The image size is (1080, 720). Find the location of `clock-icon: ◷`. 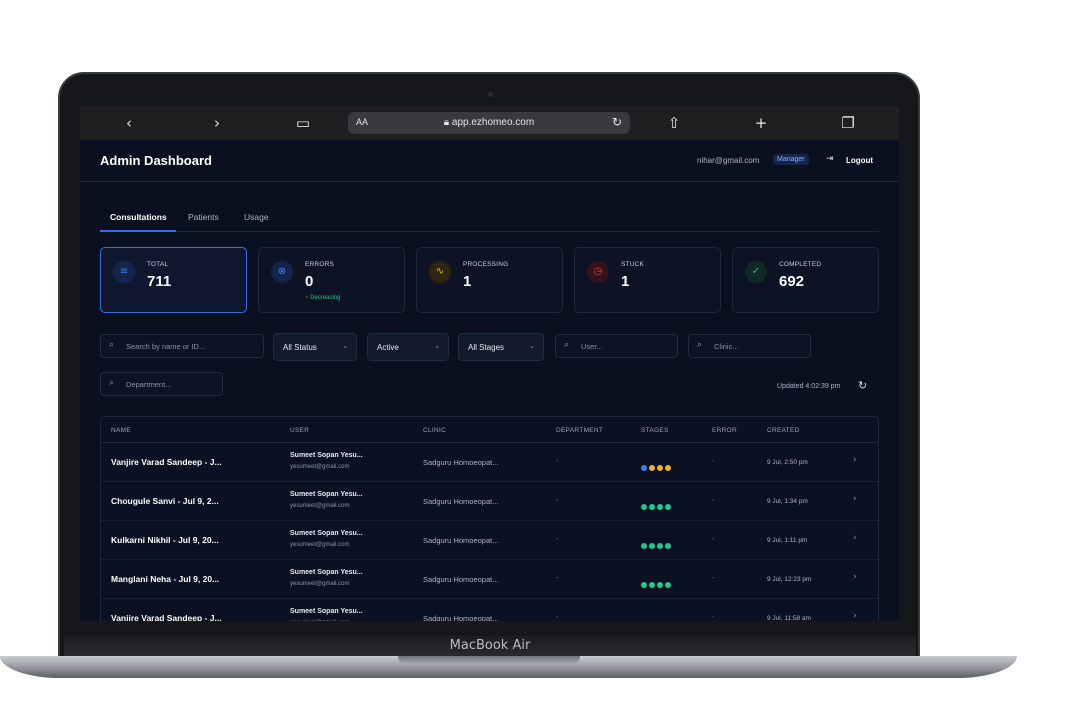

clock-icon: ◷ is located at coordinates (598, 272).